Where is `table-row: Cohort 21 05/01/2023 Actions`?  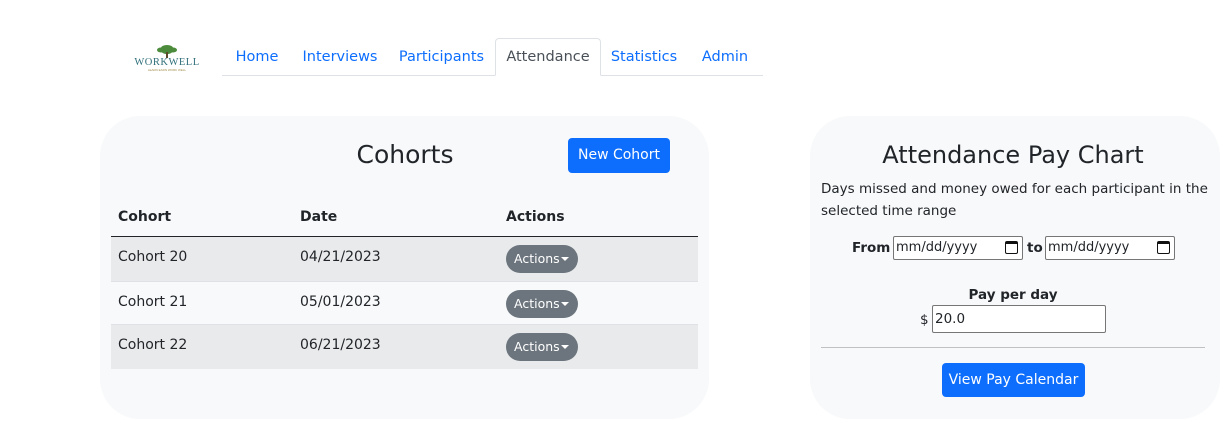
table-row: Cohort 21 05/01/2023 Actions is located at coordinates (404, 303).